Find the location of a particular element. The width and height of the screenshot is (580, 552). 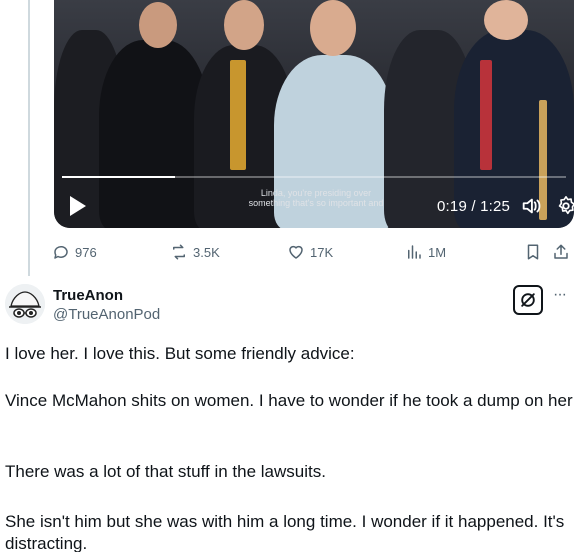

heart-icon is located at coordinates (296, 252).